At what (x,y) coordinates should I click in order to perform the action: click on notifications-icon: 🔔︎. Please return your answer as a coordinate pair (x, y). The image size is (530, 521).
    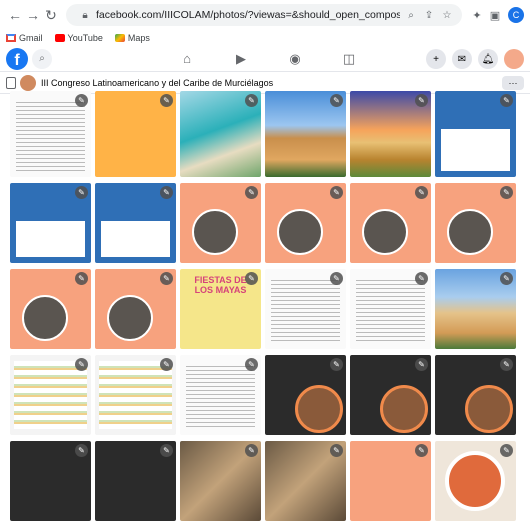
    Looking at the image, I should click on (488, 59).